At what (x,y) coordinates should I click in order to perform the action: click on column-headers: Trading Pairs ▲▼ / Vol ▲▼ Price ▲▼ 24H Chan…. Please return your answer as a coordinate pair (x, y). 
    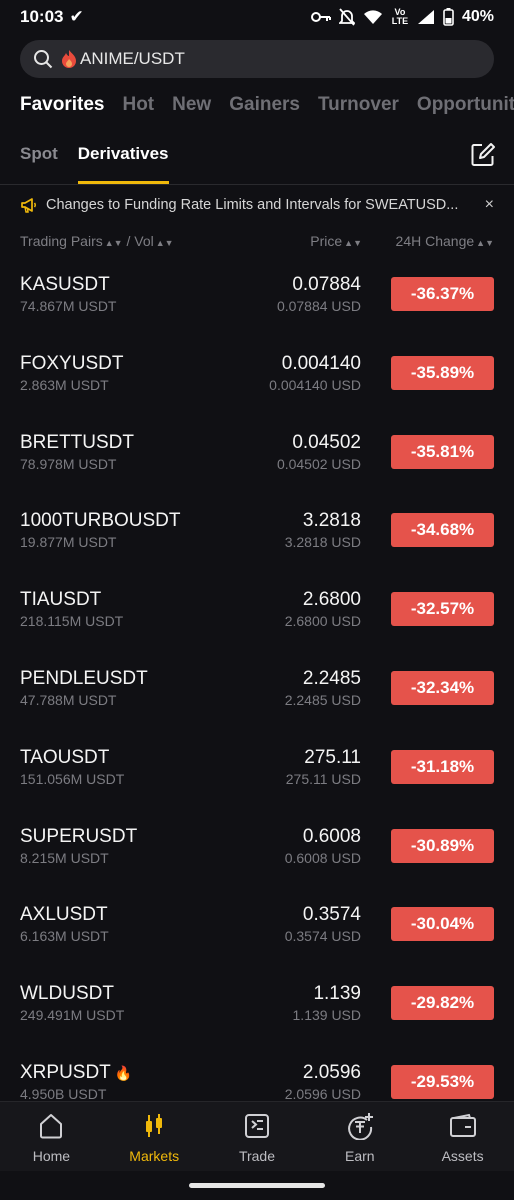
    Looking at the image, I should click on (257, 242).